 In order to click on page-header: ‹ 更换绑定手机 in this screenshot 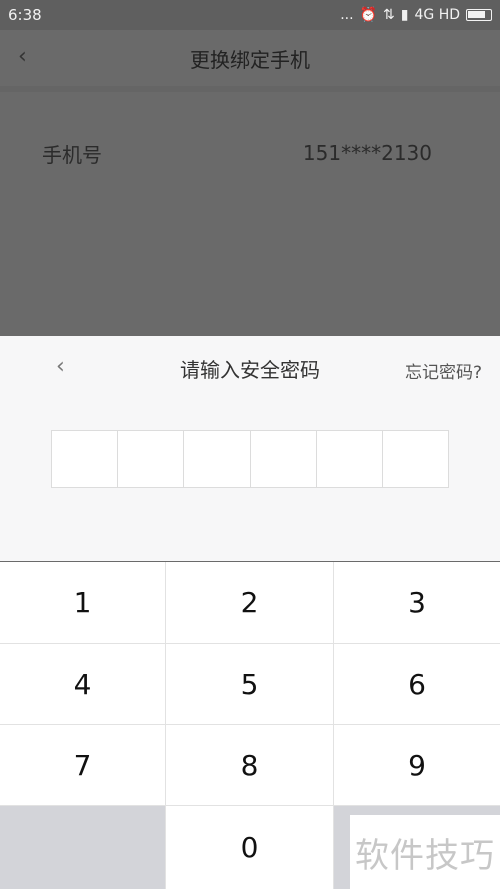, I will do `click(250, 58)`.